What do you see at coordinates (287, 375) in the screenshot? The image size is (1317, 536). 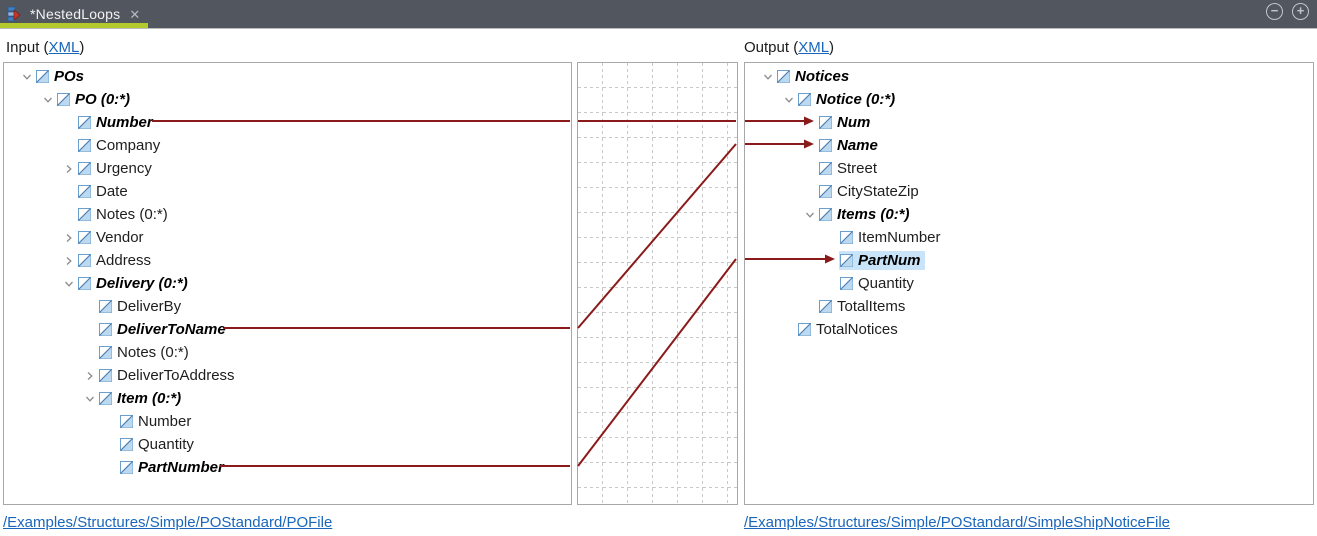 I see `tree-item-delivertoaddress: DeliverToAddress` at bounding box center [287, 375].